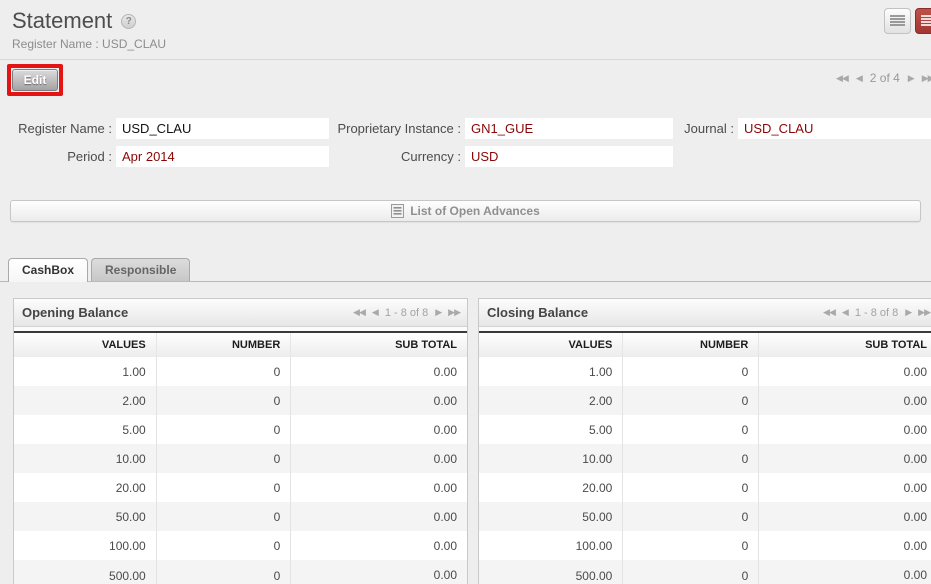 This screenshot has height=584, width=931. Describe the element at coordinates (569, 128) in the screenshot. I see `proprietary-instance-field: GN1_GUE` at that location.